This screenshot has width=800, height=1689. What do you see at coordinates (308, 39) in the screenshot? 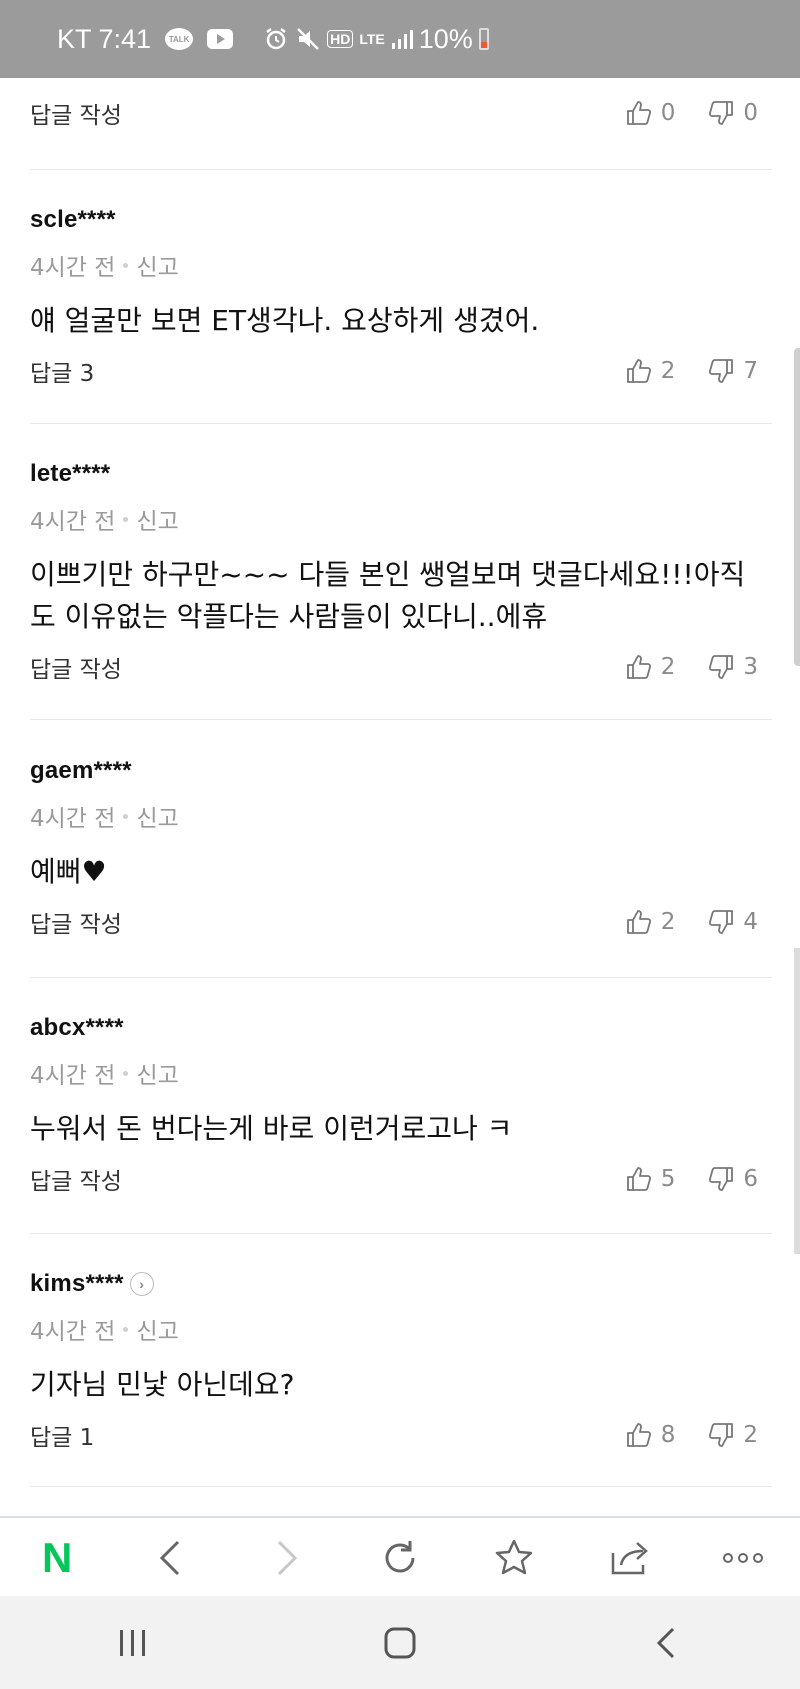
I see `mute-icon` at bounding box center [308, 39].